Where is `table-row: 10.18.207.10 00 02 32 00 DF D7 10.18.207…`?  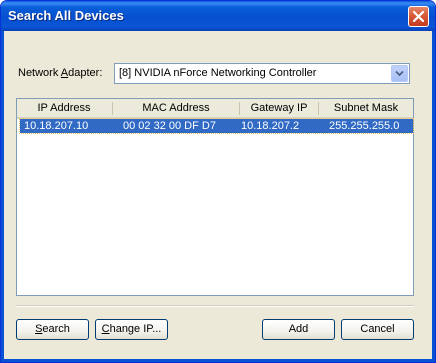
table-row: 10.18.207.10 00 02 32 00 DF D7 10.18.207… is located at coordinates (216, 126).